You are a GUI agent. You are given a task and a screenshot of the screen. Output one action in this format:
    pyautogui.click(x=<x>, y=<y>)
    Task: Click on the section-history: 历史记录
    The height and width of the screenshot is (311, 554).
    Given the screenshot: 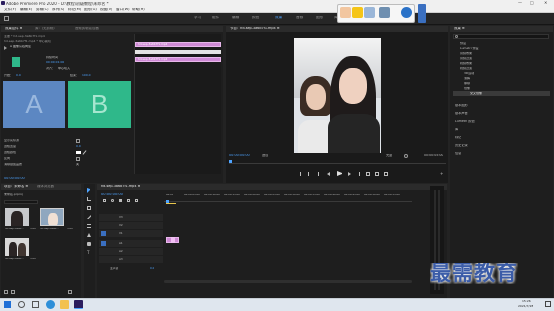 What is the action you would take?
    pyautogui.click(x=461, y=145)
    